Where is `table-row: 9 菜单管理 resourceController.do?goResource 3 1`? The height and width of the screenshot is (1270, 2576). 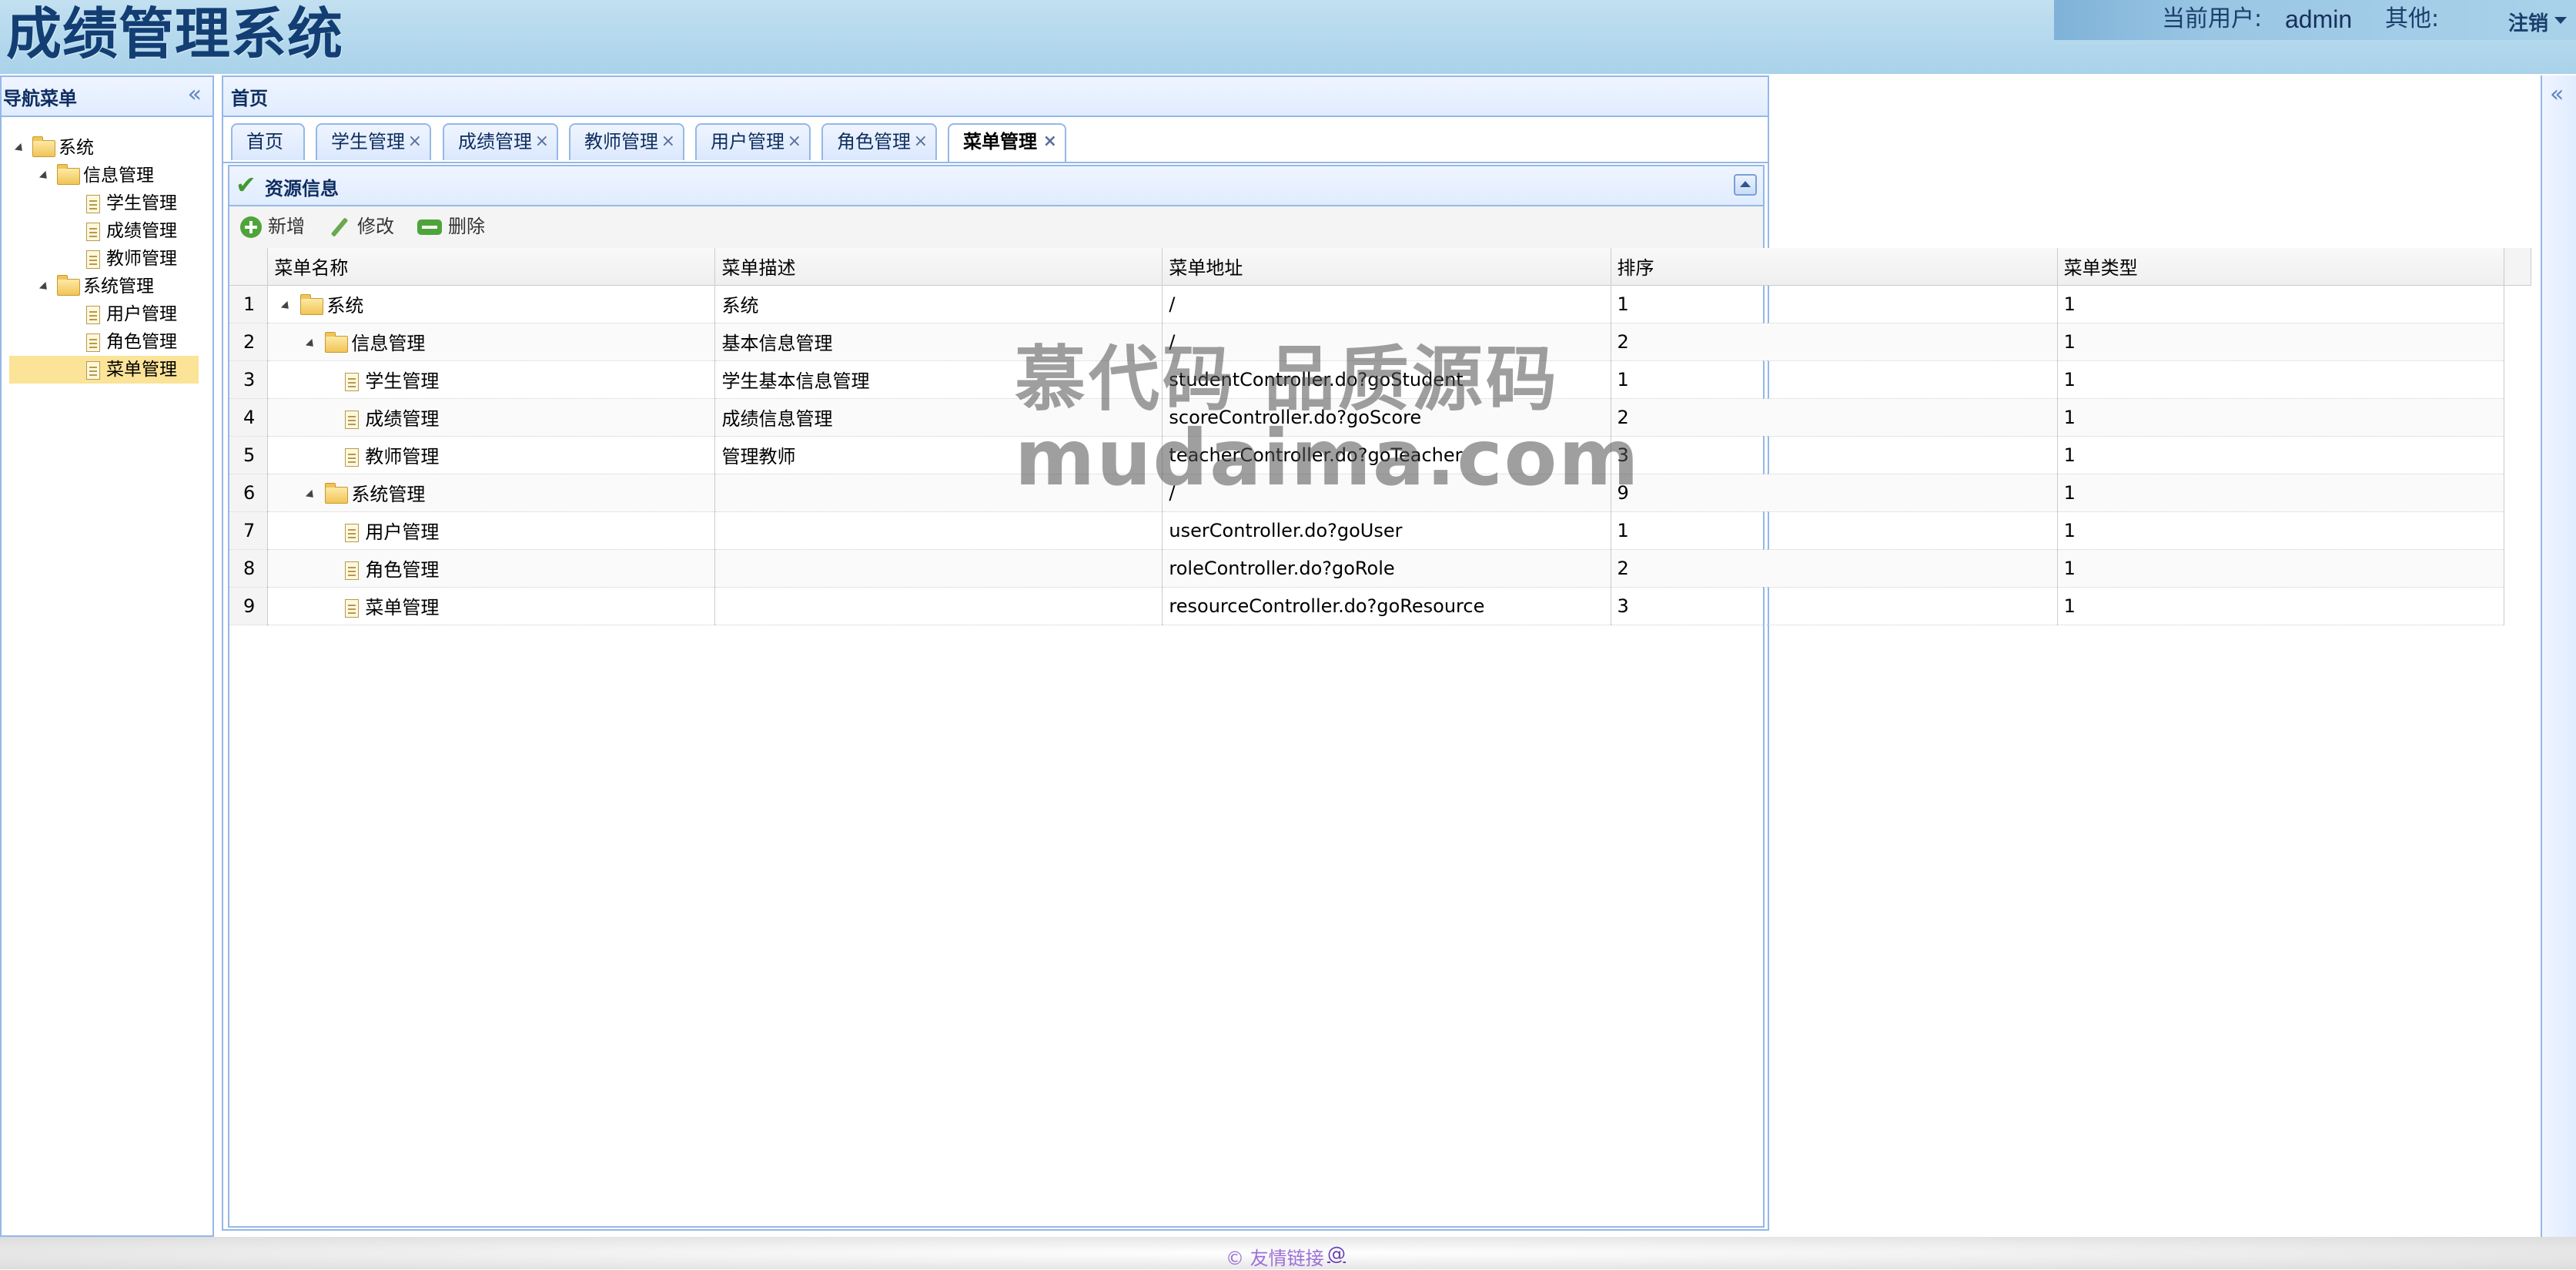 table-row: 9 菜单管理 resourceController.do?goResource 3 1 is located at coordinates (1380, 606).